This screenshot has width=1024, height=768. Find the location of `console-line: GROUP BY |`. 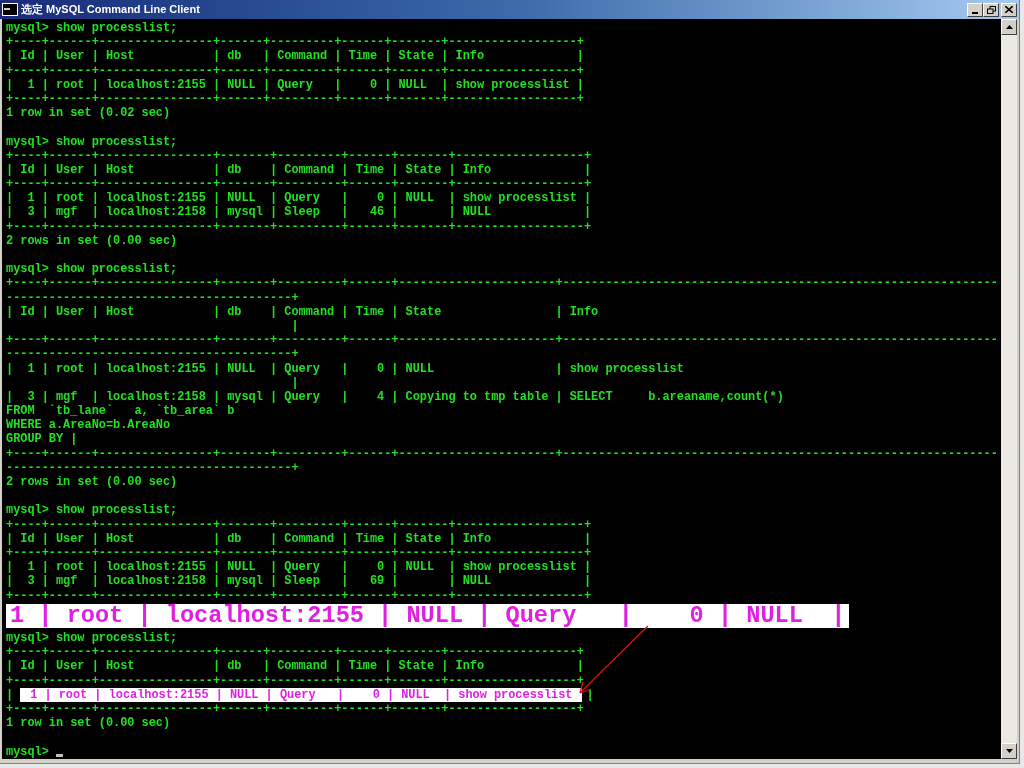

console-line: GROUP BY | is located at coordinates (42, 439).